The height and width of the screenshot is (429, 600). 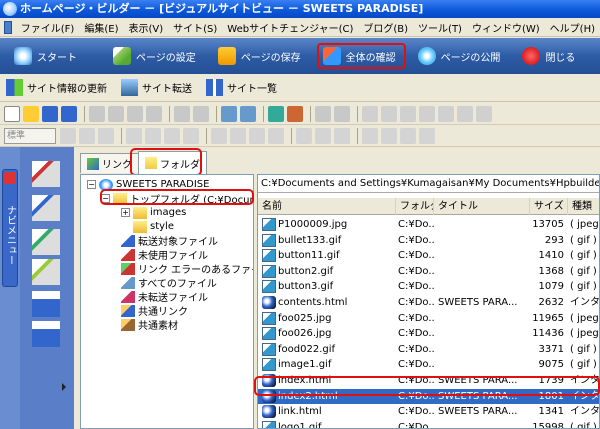 What do you see at coordinates (428, 255) in the screenshot?
I see `table-row: button11.gif C:¥Do... 1410 ( gif )` at bounding box center [428, 255].